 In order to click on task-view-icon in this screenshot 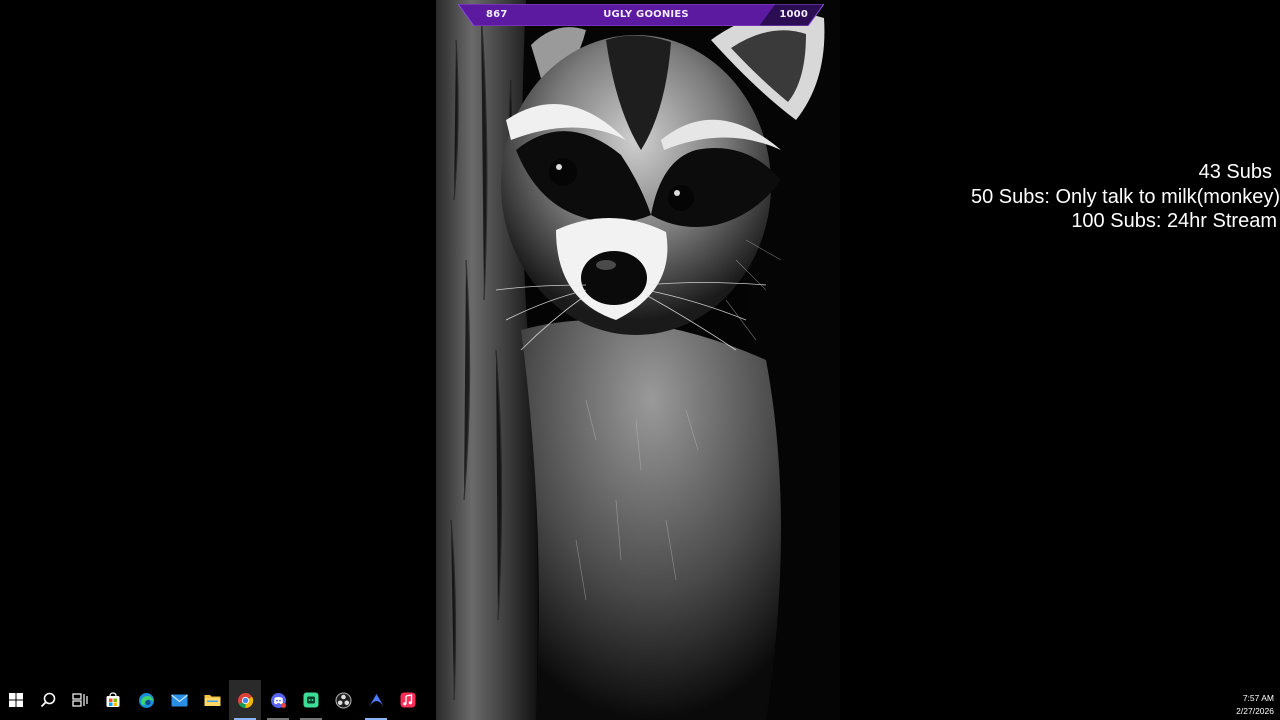, I will do `click(80, 700)`.